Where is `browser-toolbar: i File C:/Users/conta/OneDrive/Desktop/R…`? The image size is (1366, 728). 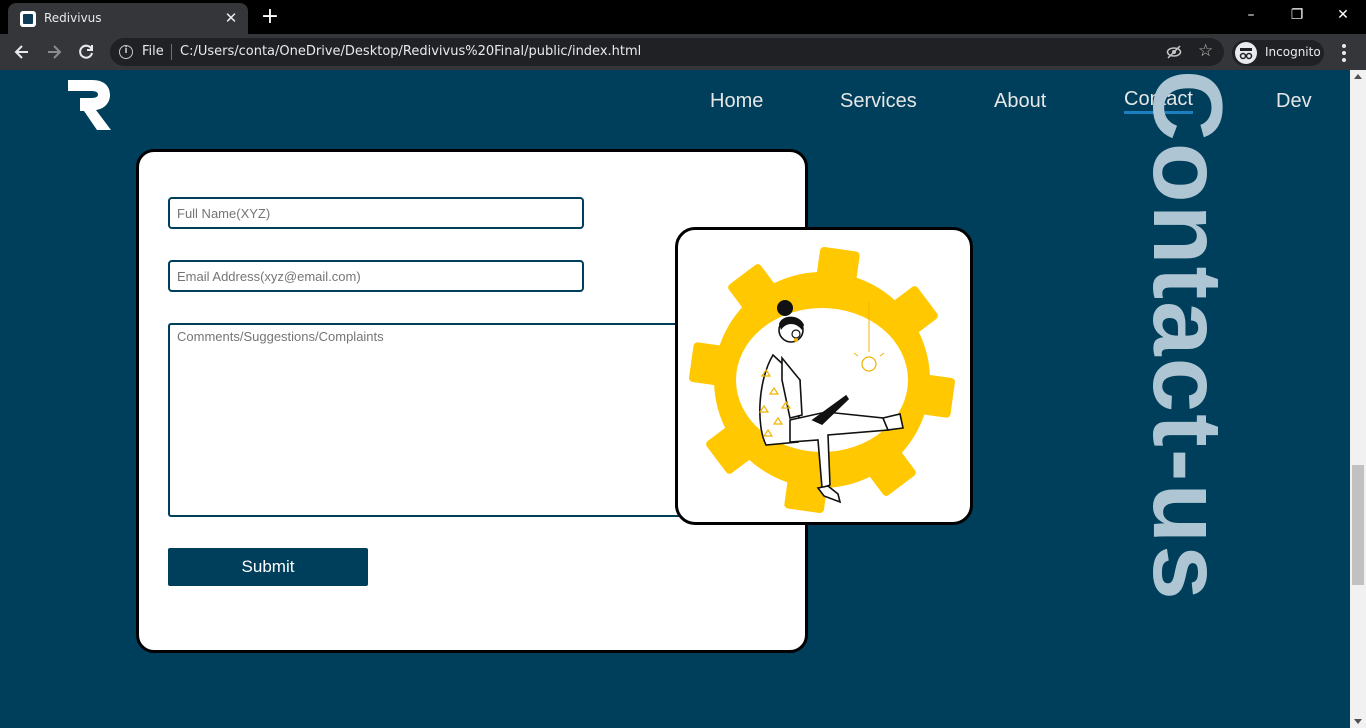 browser-toolbar: i File C:/Users/conta/OneDrive/Desktop/R… is located at coordinates (683, 52).